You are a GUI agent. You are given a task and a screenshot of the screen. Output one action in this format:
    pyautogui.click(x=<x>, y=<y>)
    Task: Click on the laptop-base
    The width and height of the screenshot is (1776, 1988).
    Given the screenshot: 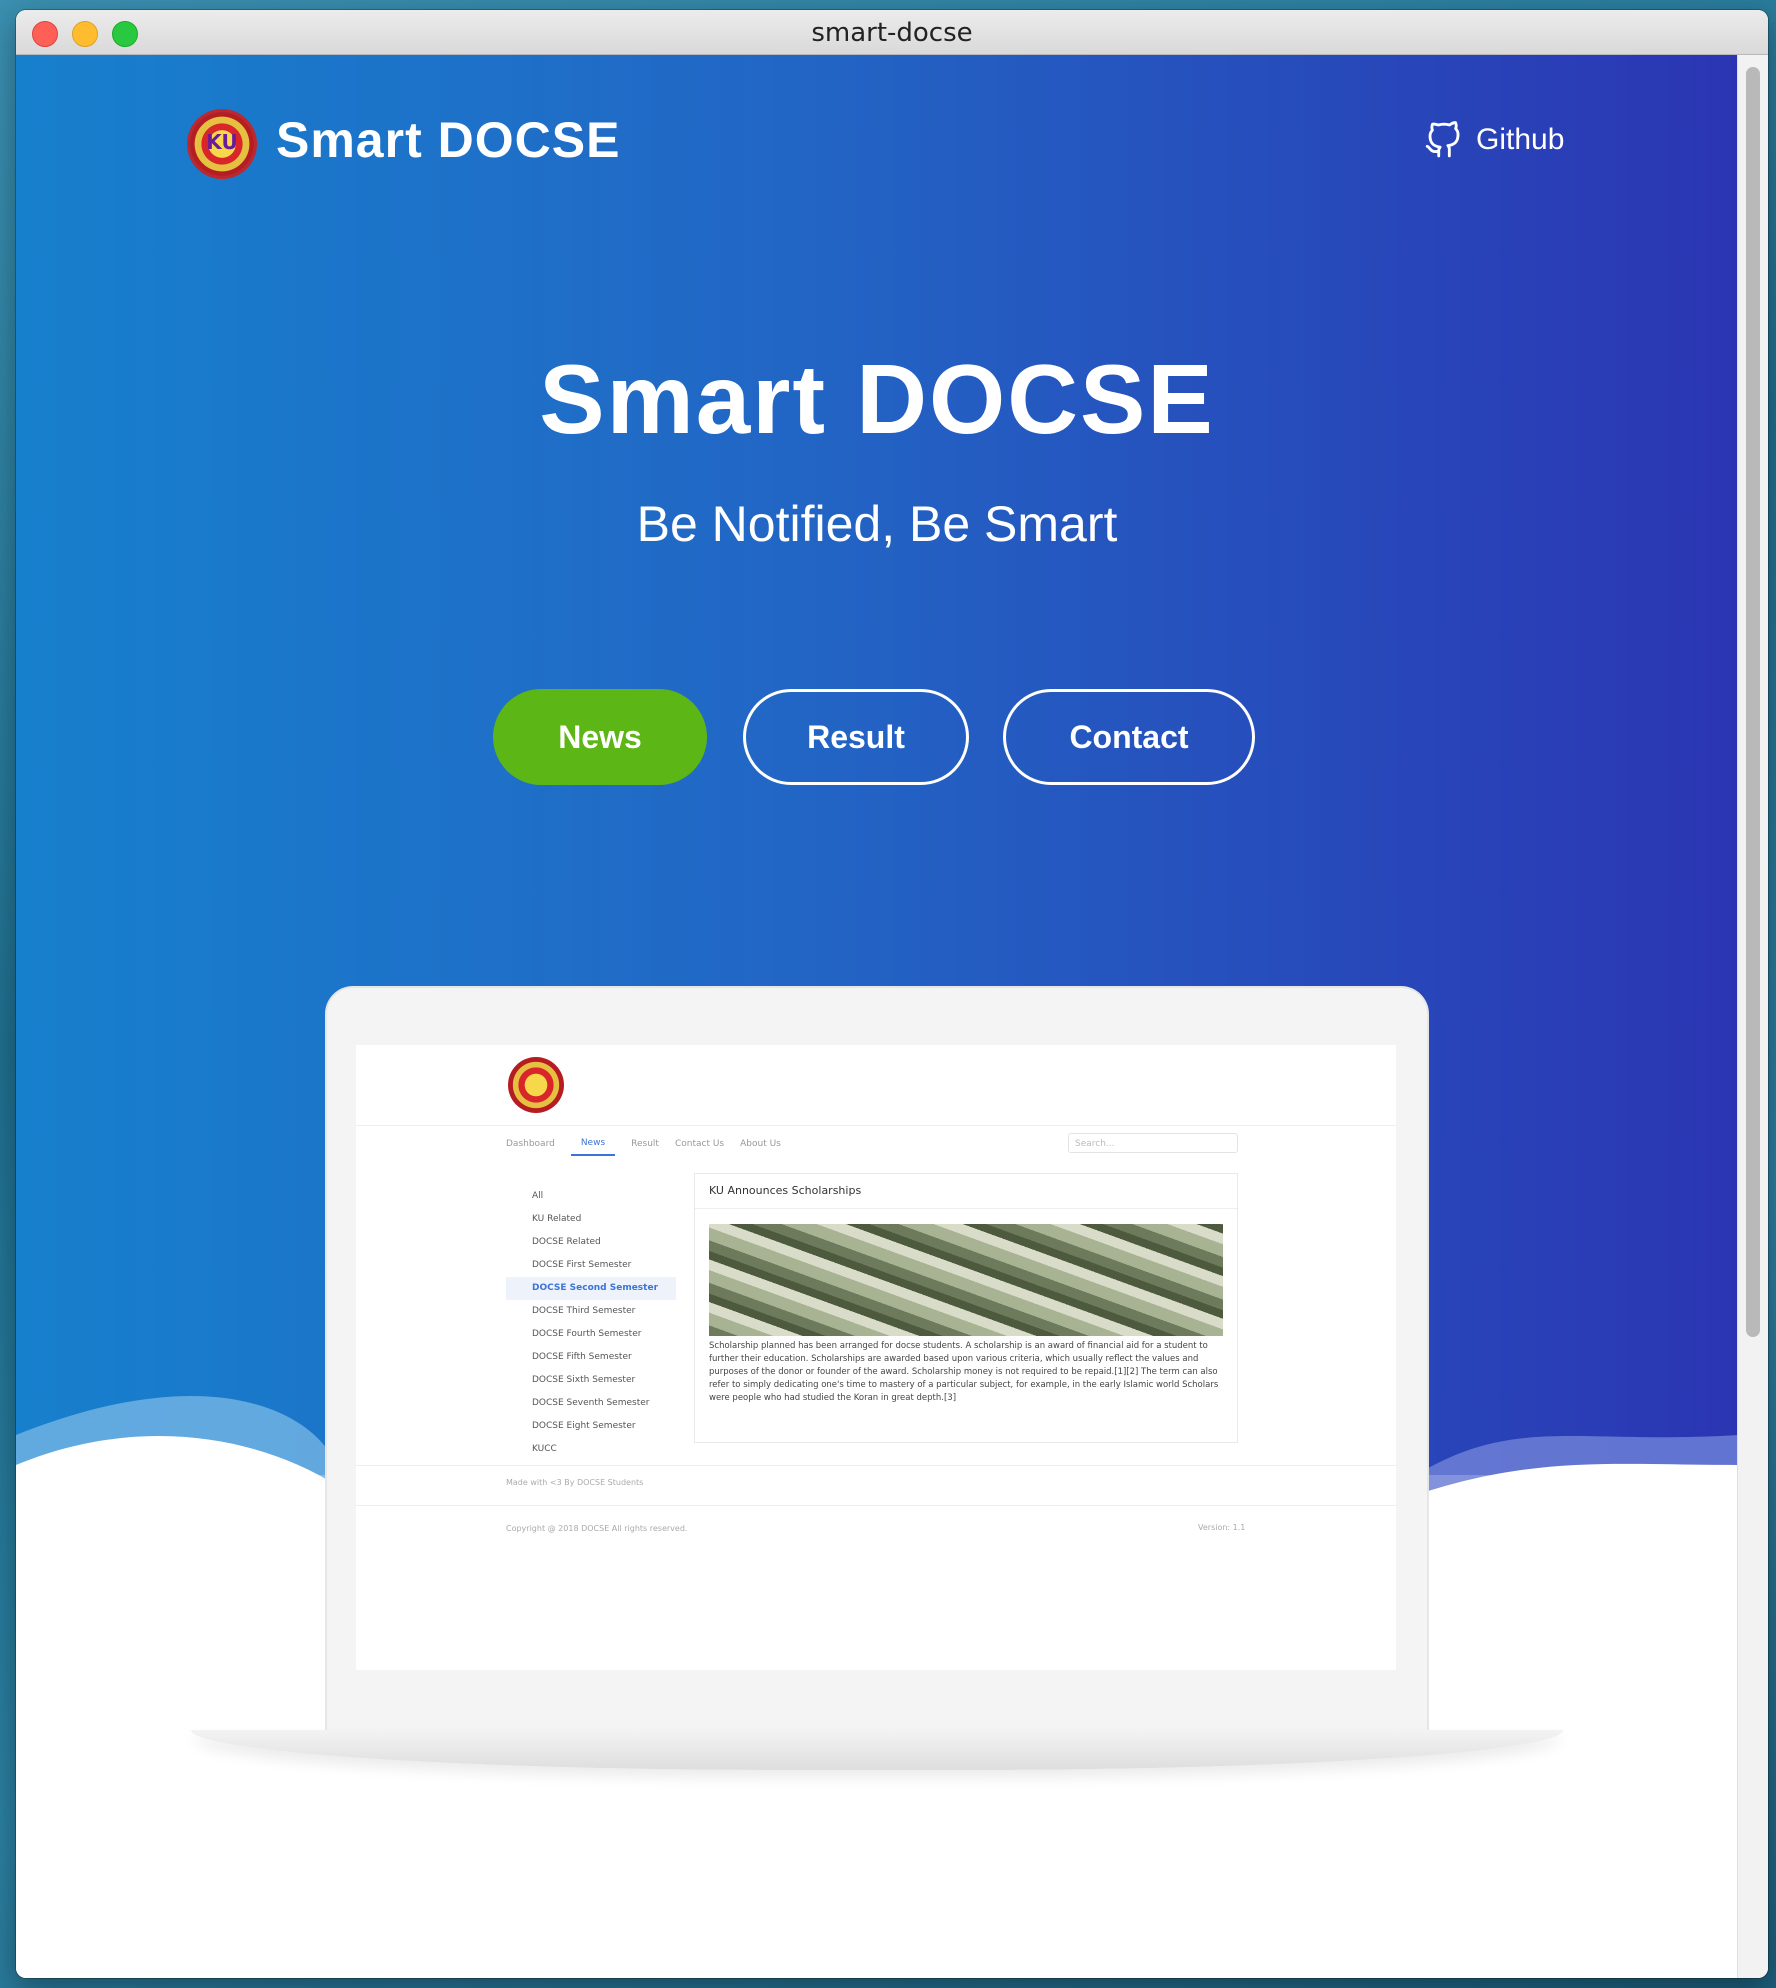 What is the action you would take?
    pyautogui.click(x=877, y=1750)
    